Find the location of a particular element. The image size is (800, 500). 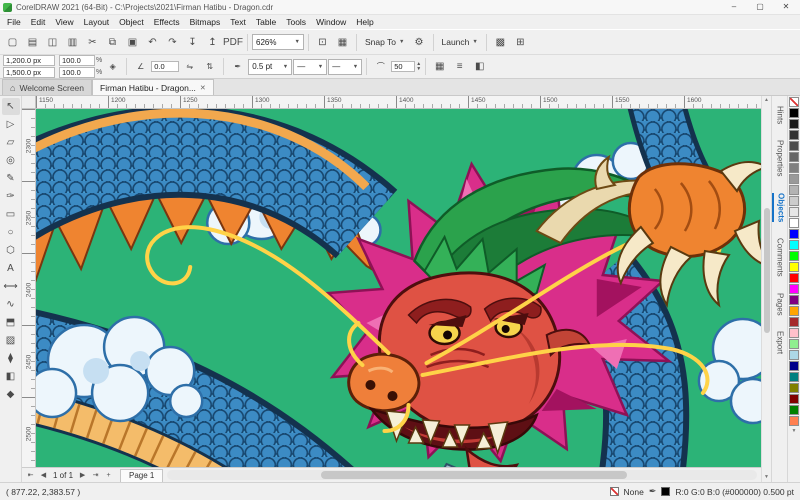

cut-icon: ✂ is located at coordinates (92, 42).